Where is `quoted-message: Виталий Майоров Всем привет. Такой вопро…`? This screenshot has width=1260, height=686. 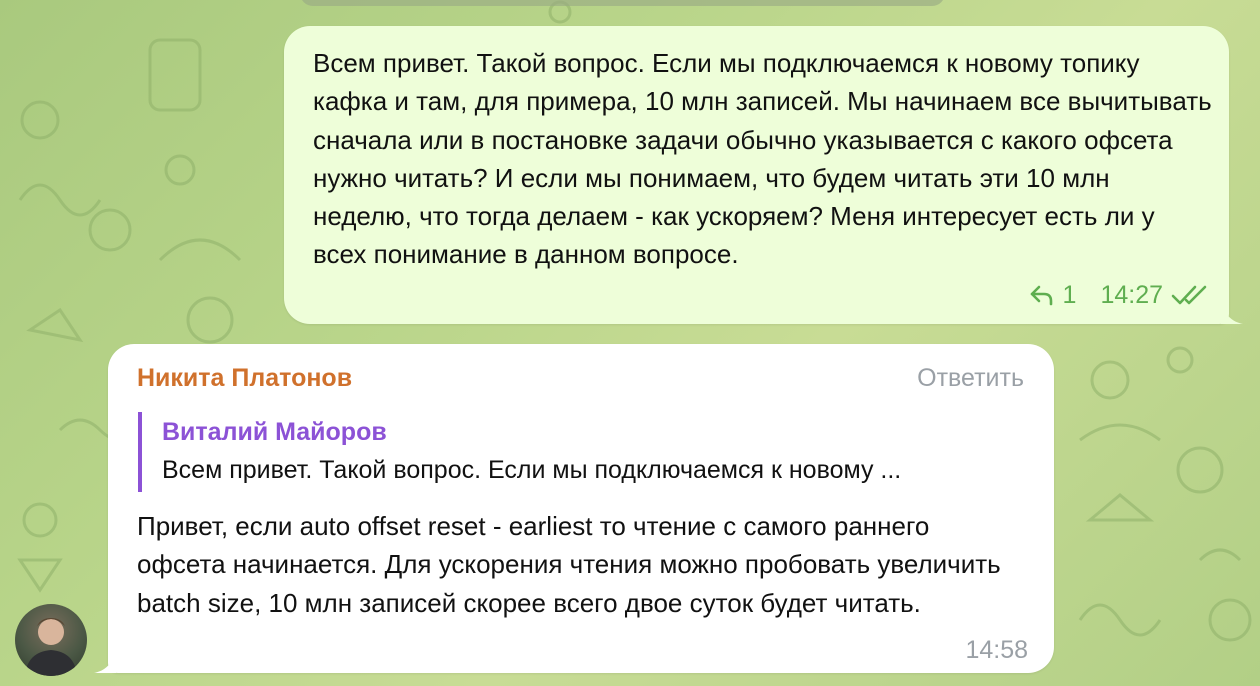 quoted-message: Виталий Майоров Всем привет. Такой вопро… is located at coordinates (582, 452).